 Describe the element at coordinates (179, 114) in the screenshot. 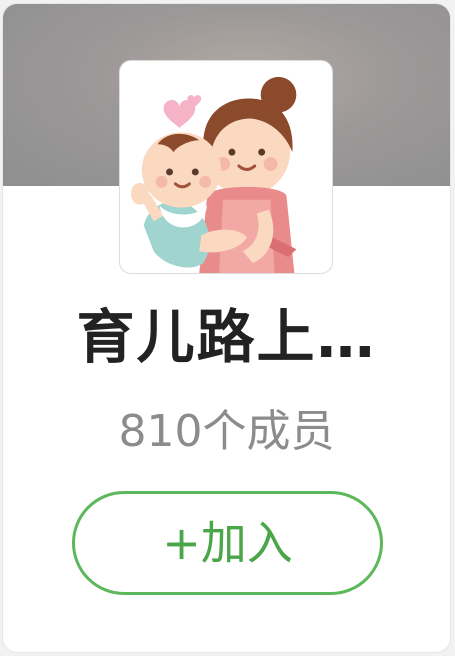

I see `heart-icon` at that location.